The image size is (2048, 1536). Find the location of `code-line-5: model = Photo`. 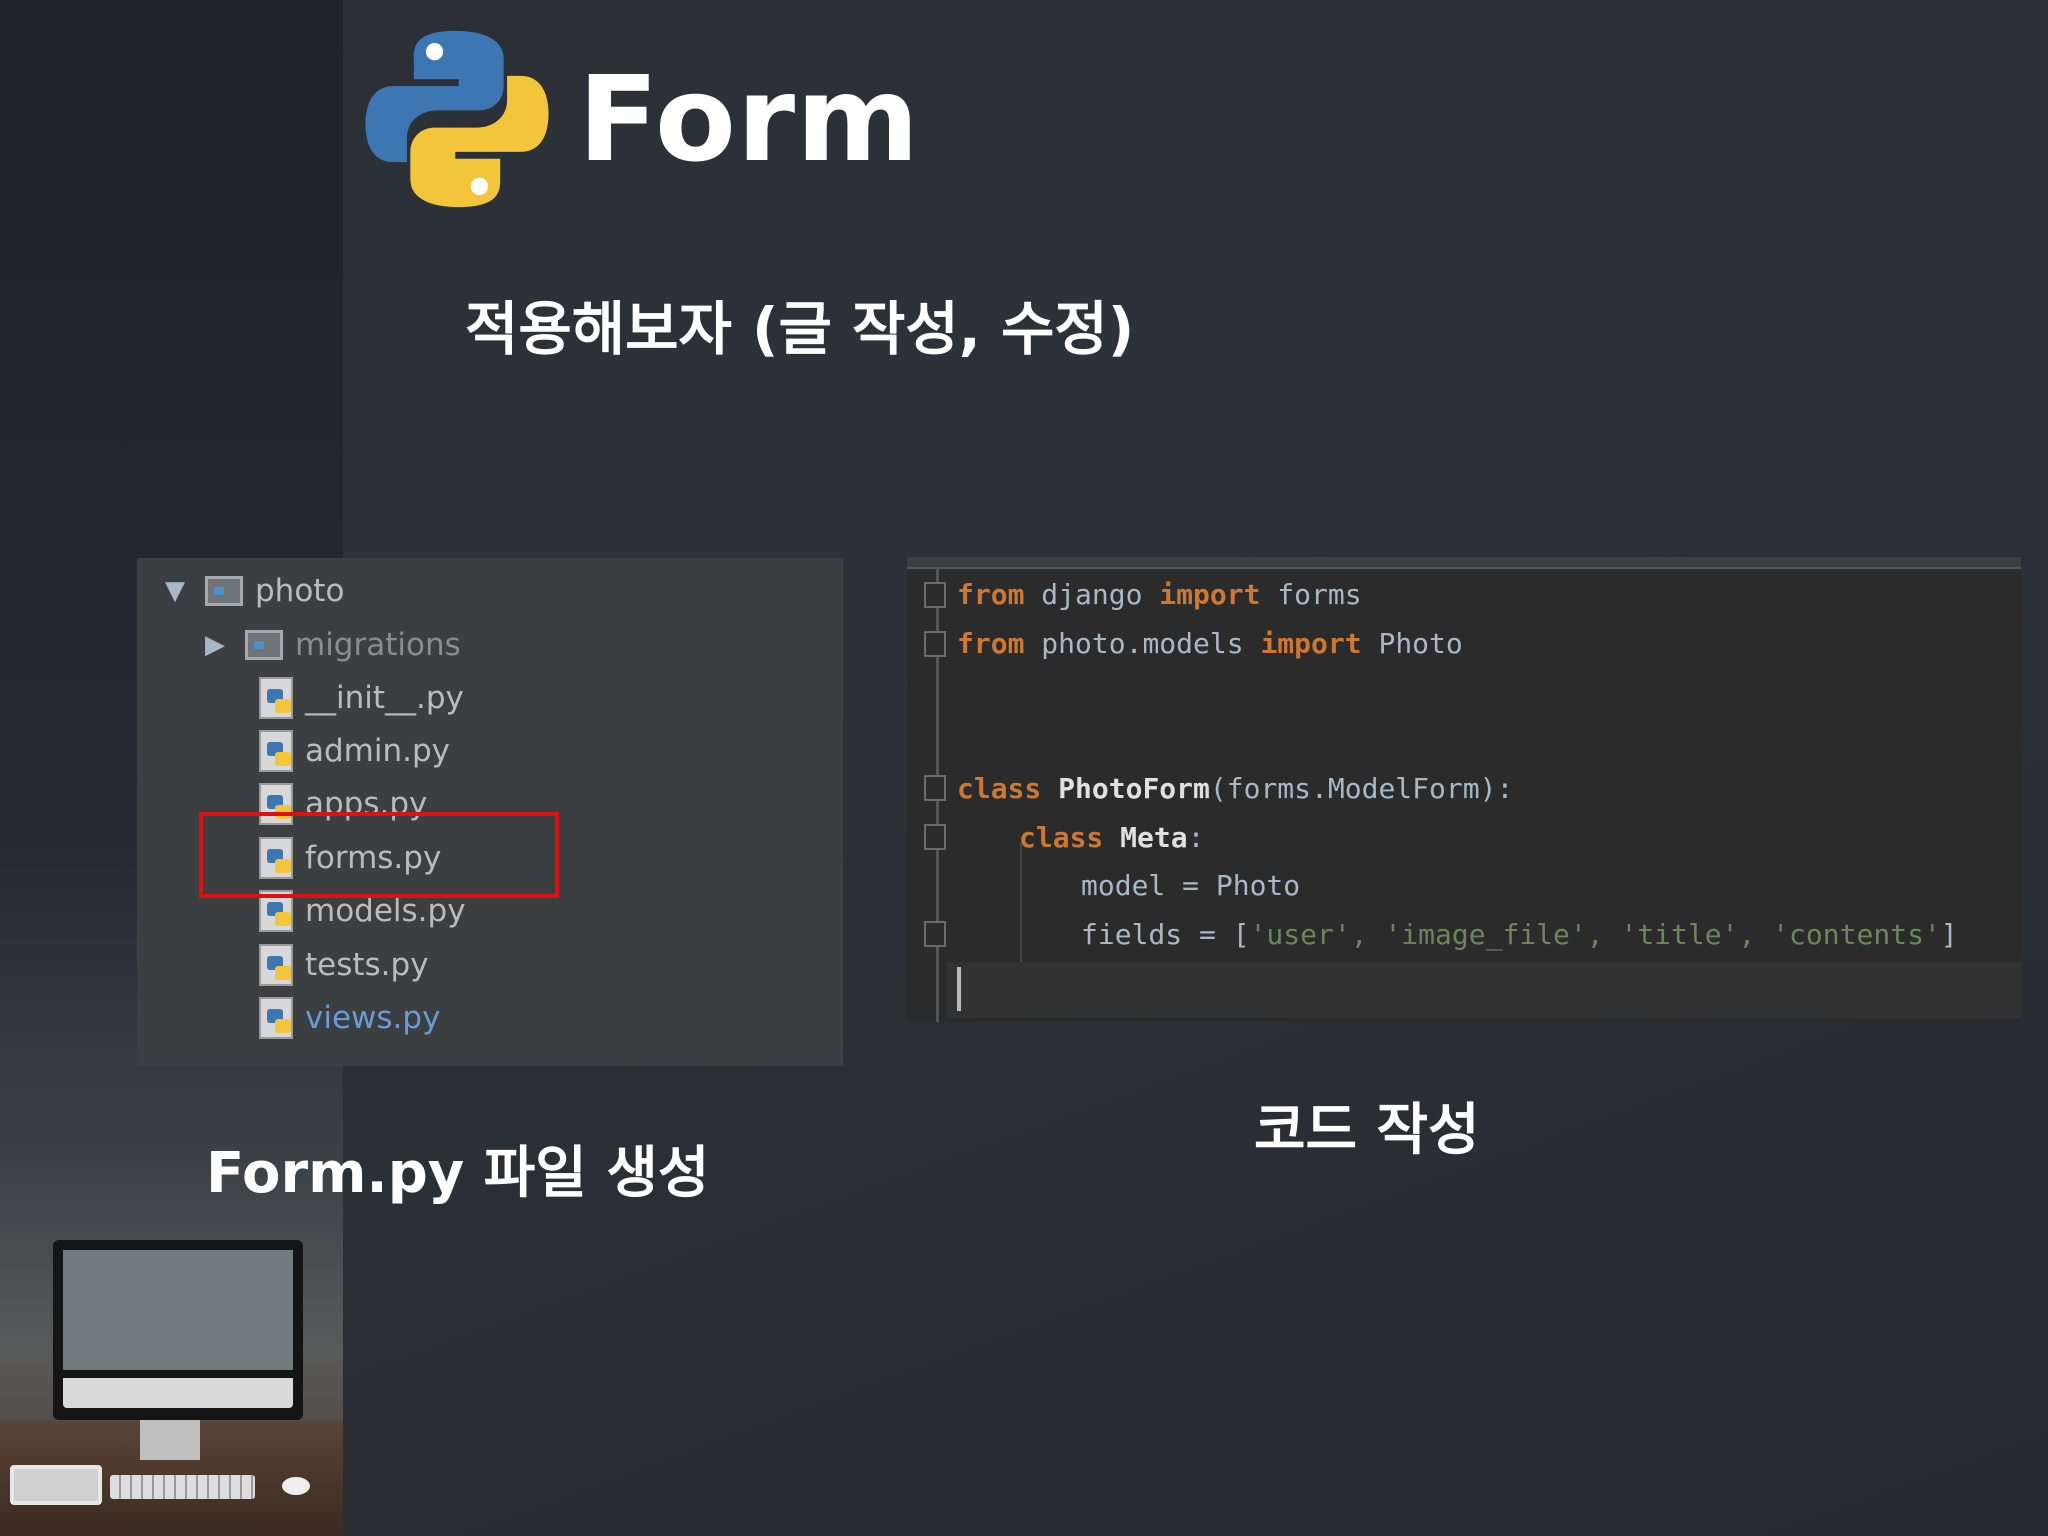

code-line-5: model = Photo is located at coordinates (1190, 886).